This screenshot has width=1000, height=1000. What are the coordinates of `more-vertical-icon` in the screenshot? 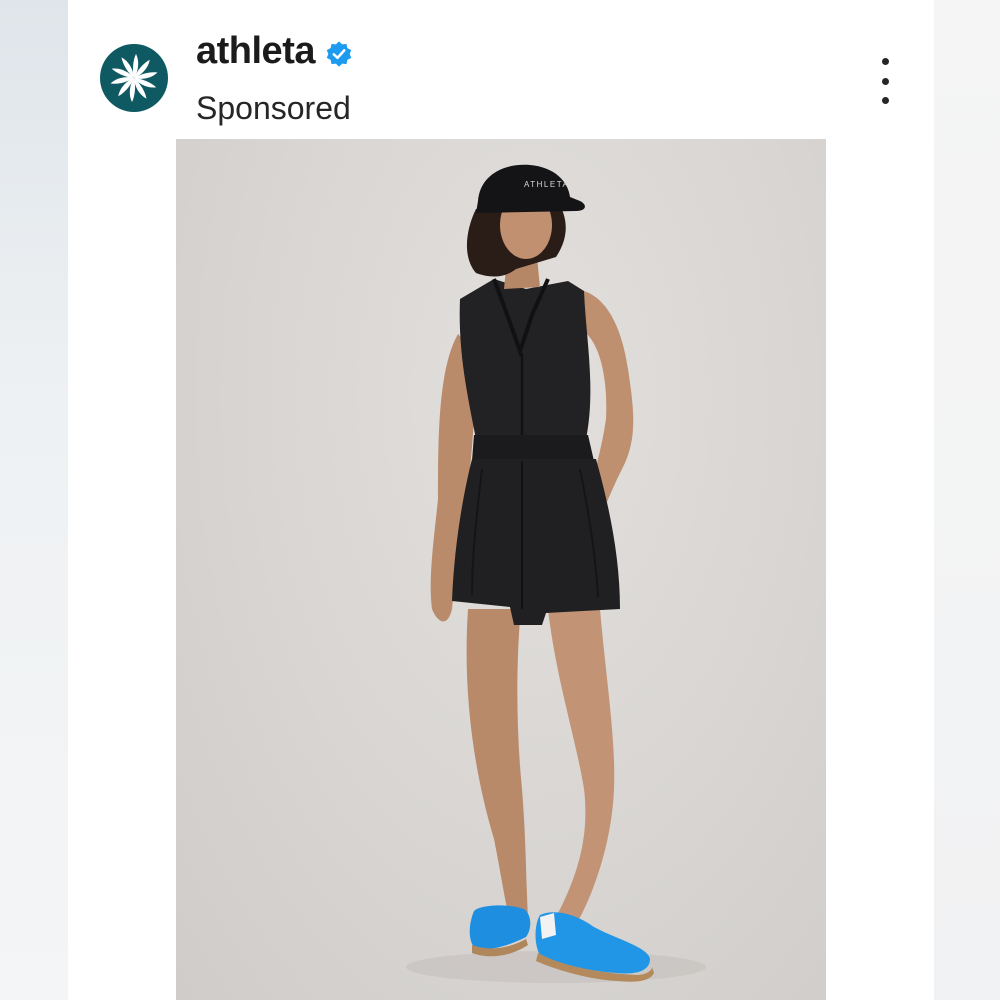 It's located at (885, 81).